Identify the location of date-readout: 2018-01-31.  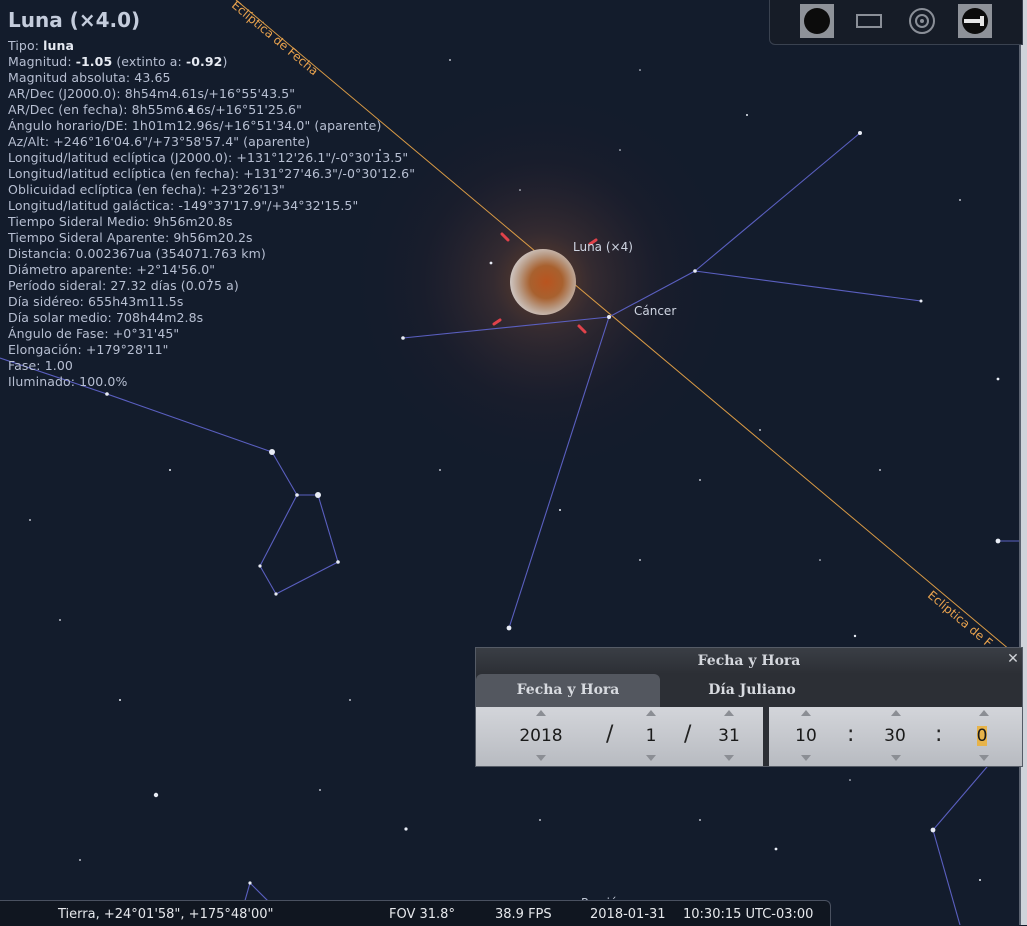
(628, 914).